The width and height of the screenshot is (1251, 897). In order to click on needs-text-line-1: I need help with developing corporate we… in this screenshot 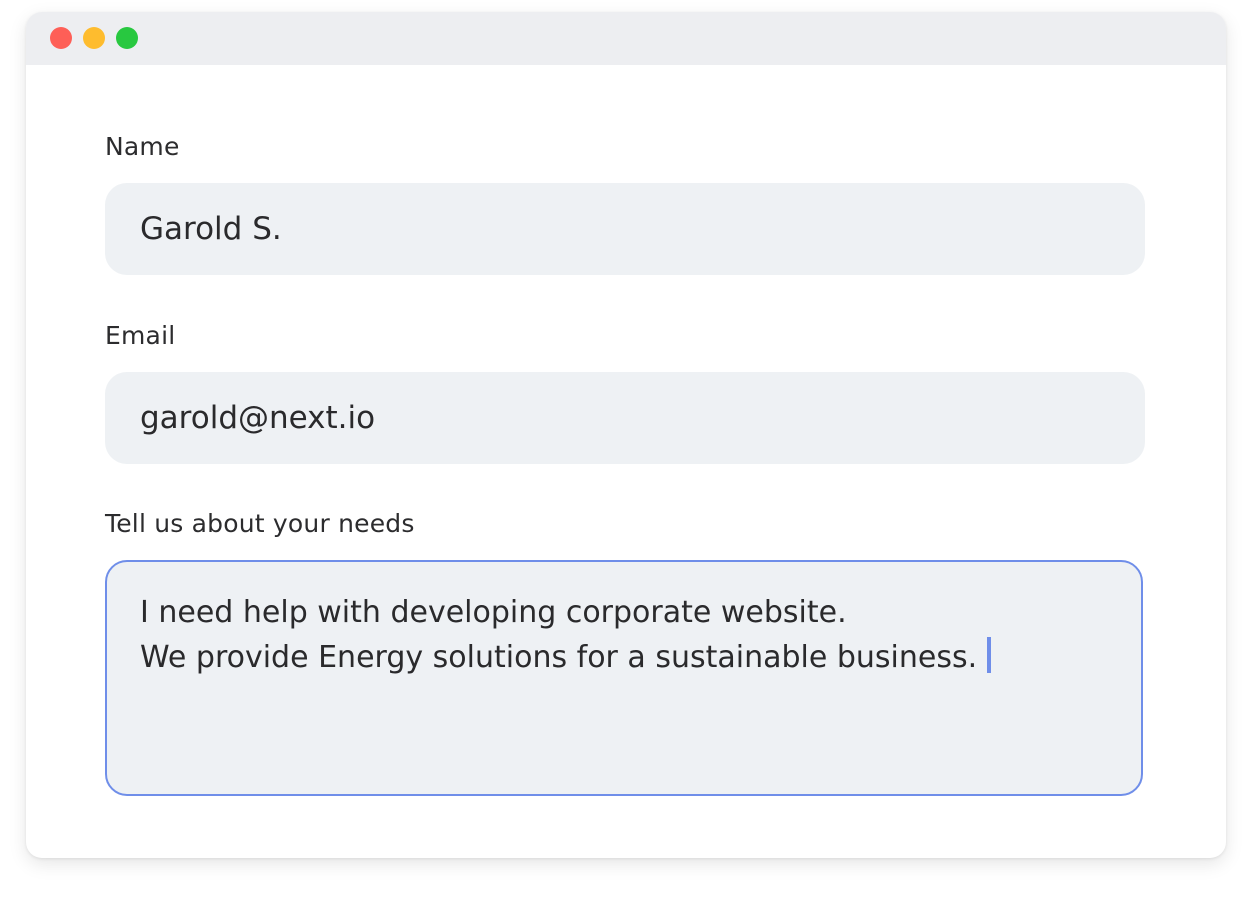, I will do `click(493, 612)`.